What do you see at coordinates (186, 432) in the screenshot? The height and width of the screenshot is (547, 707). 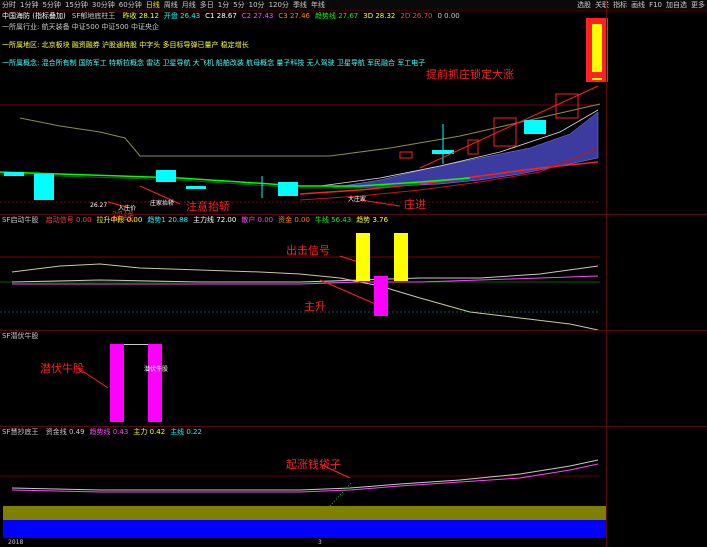 I see `panel4-value-3: 主线 0.22` at bounding box center [186, 432].